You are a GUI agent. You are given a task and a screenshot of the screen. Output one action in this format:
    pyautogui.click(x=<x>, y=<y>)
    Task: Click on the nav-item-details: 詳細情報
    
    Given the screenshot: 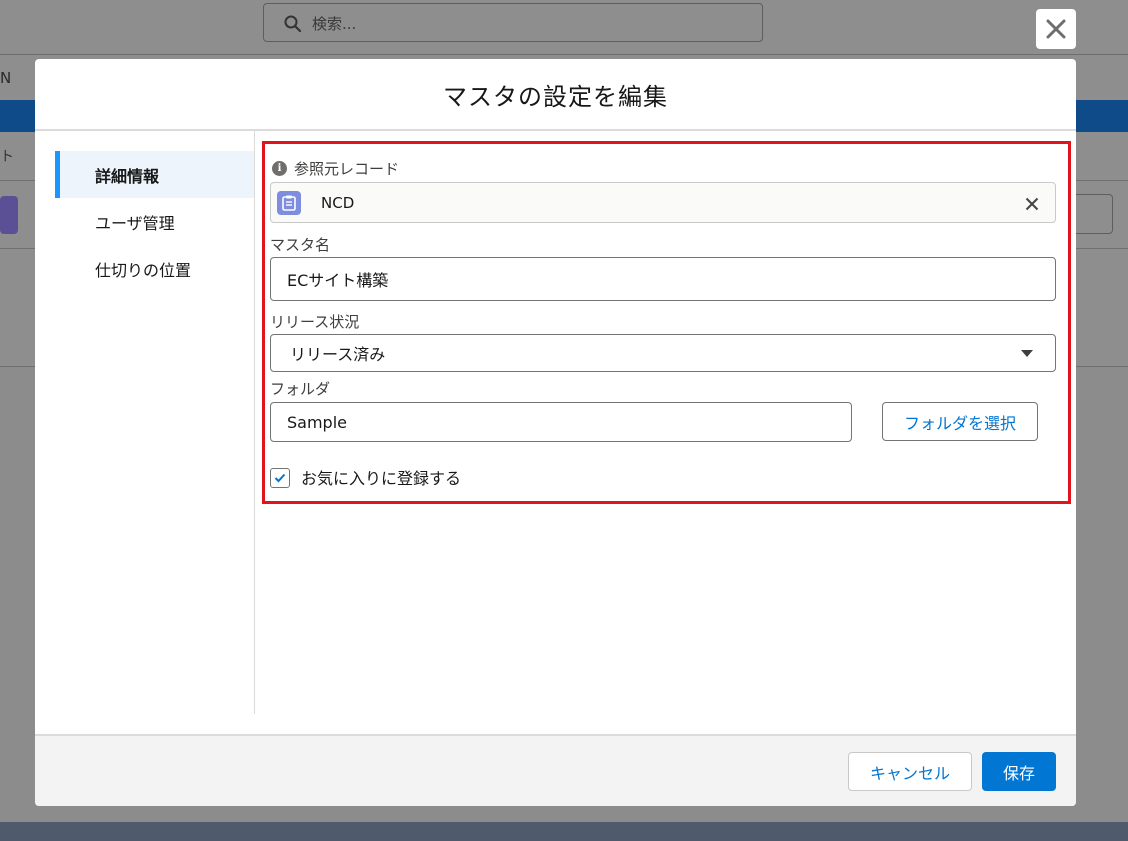 What is the action you would take?
    pyautogui.click(x=155, y=174)
    